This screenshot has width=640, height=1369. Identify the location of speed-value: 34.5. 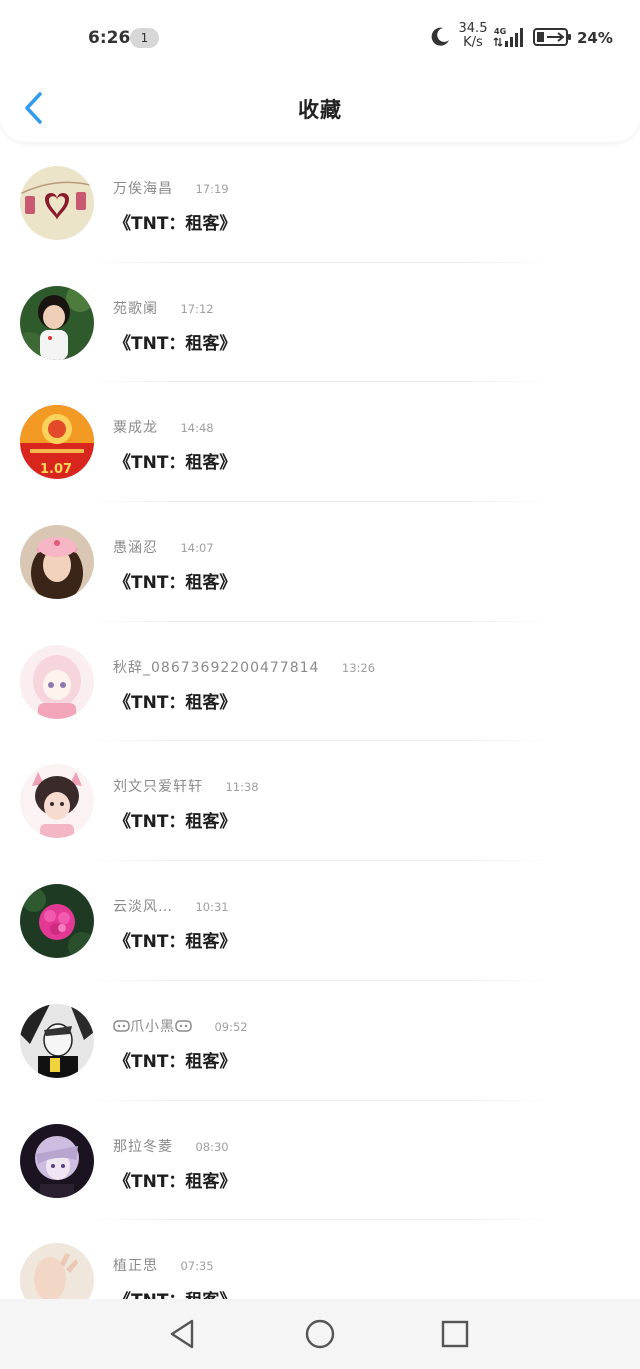
(473, 28).